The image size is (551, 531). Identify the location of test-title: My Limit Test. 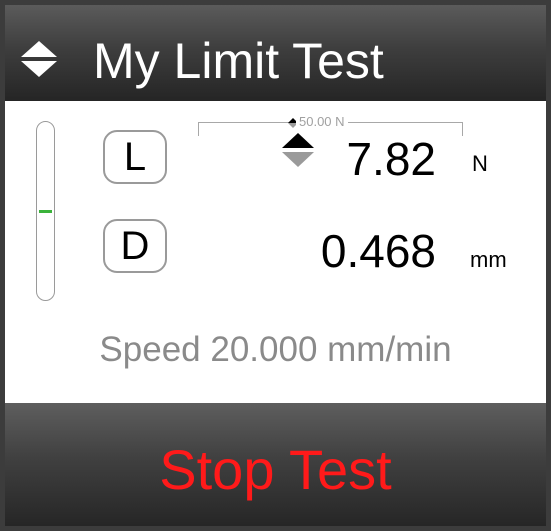
(238, 61).